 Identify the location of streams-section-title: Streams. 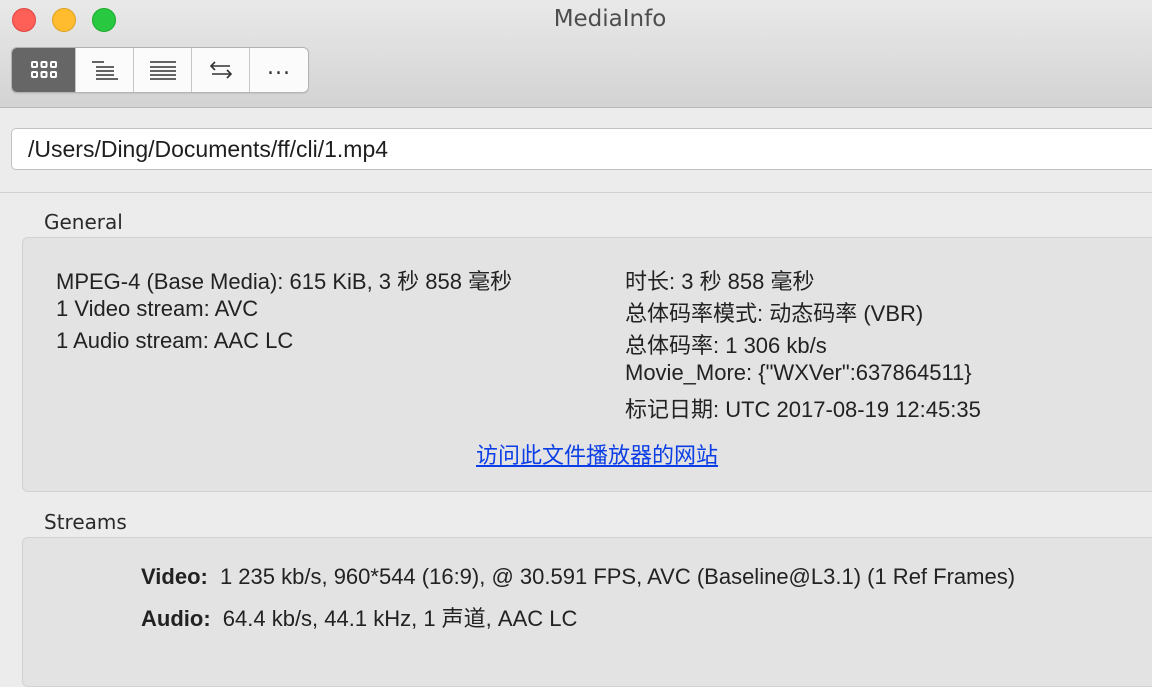
(85, 522).